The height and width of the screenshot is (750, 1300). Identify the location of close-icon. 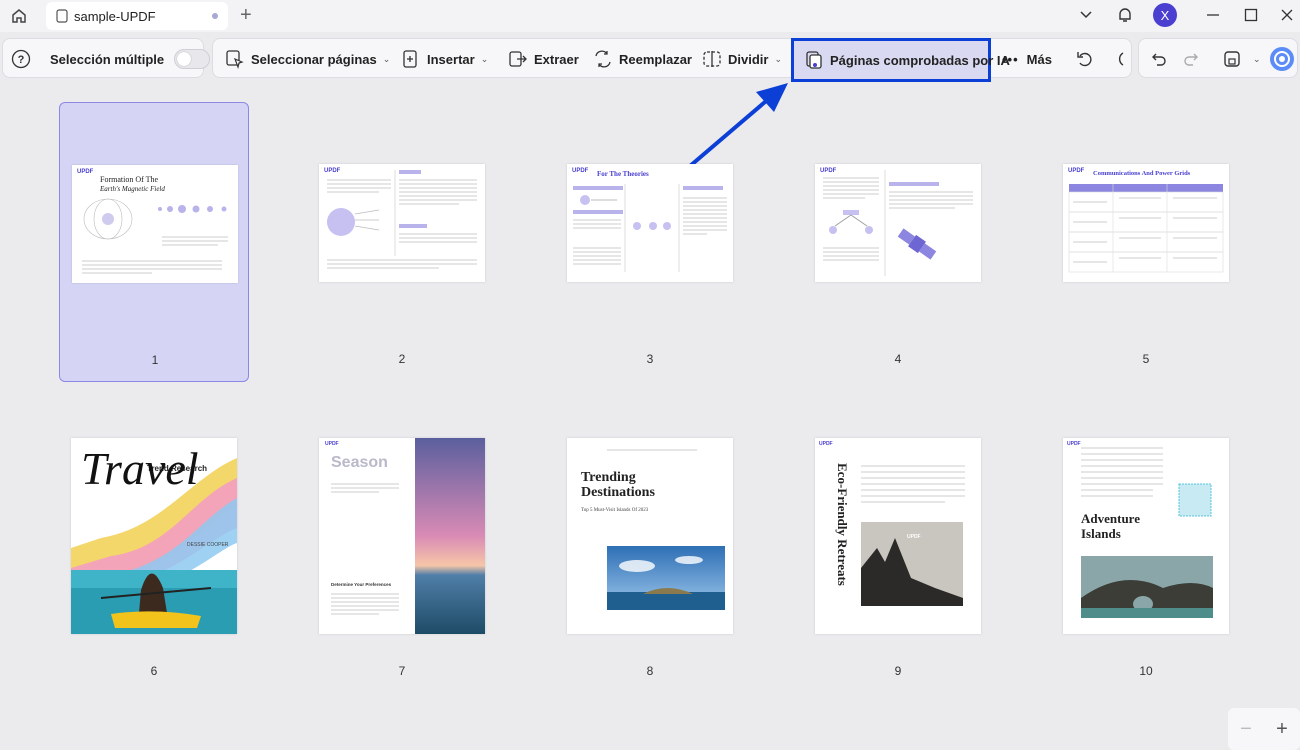
(1287, 15).